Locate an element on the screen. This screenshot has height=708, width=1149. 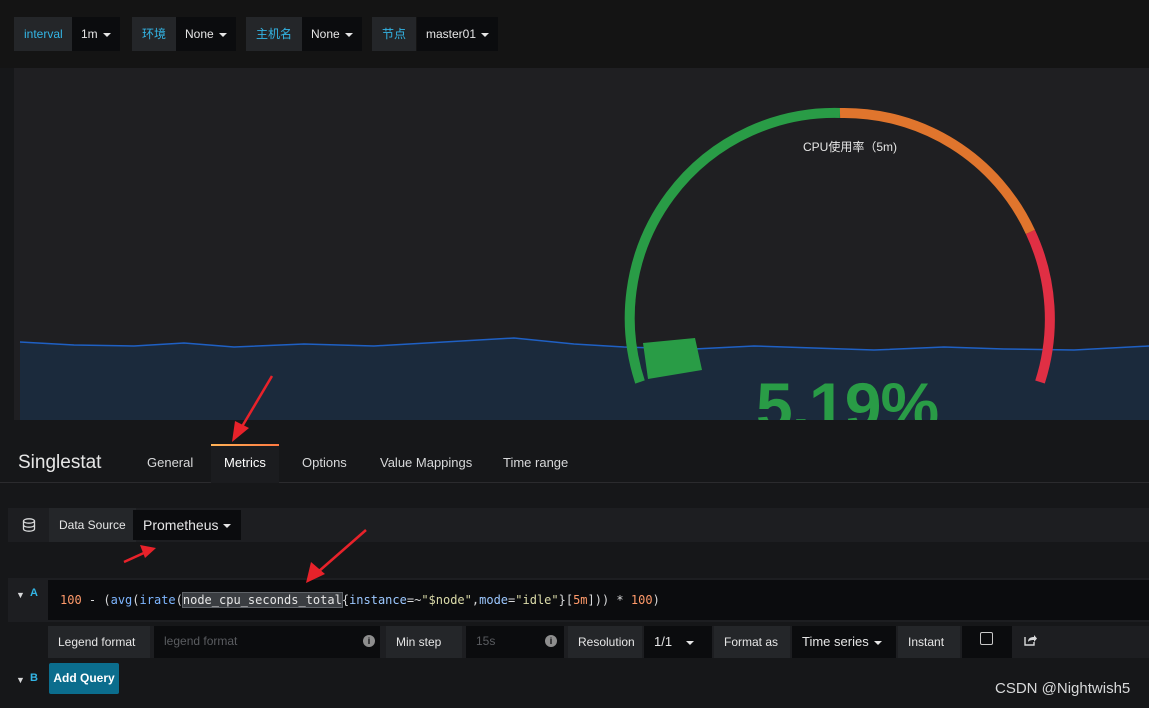
tab-options: Options is located at coordinates (324, 462).